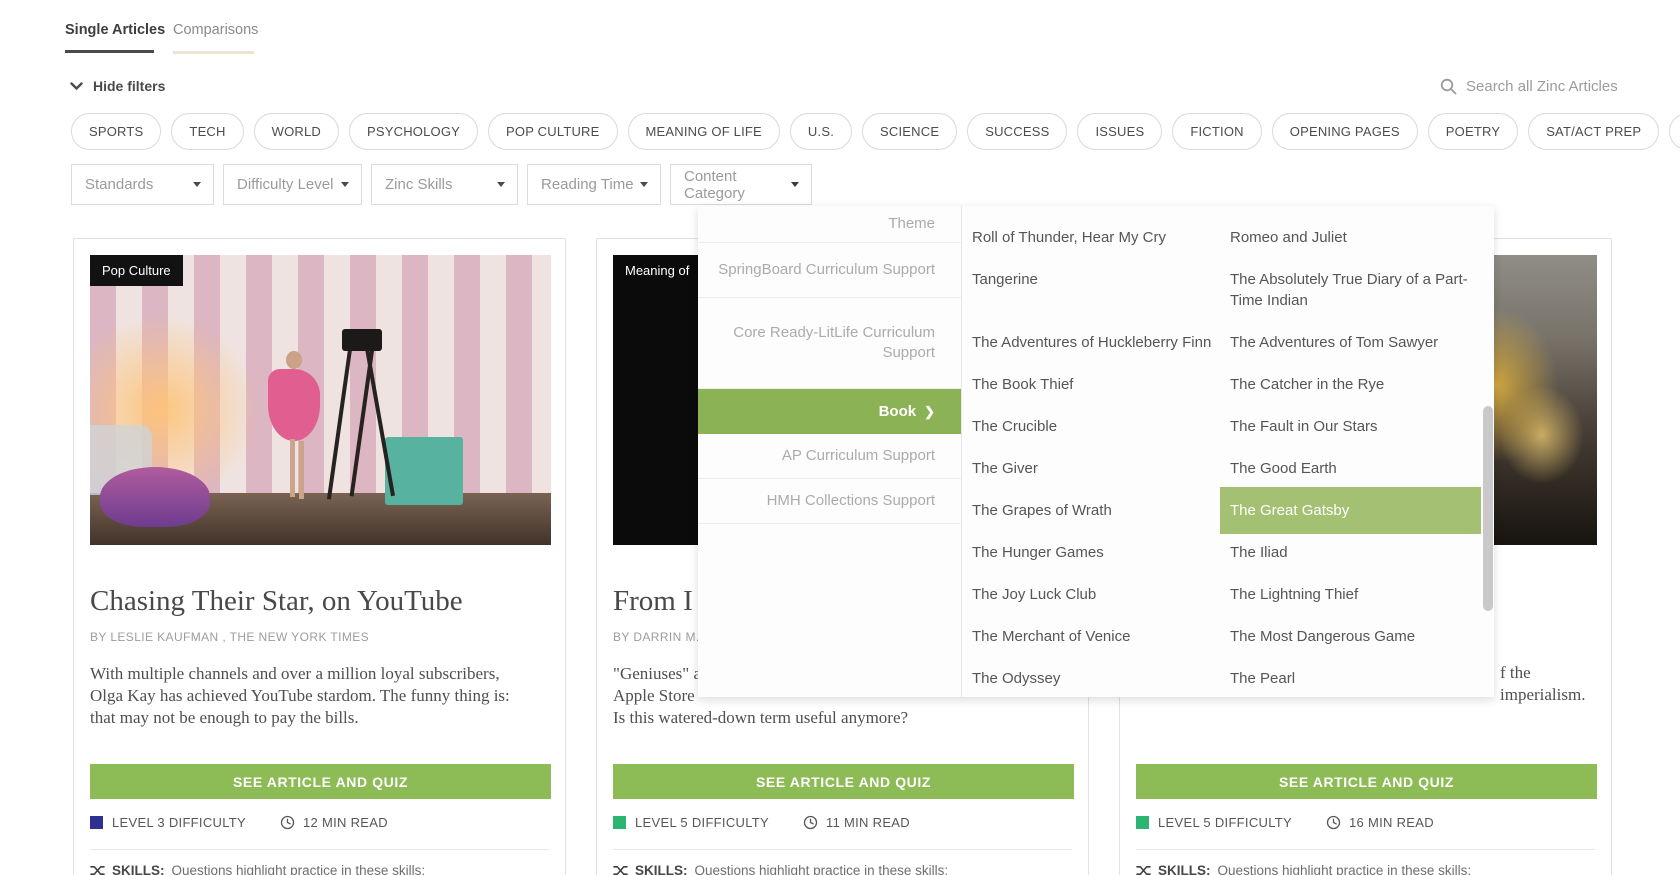  What do you see at coordinates (1101, 342) in the screenshot?
I see `book-option: The Adventures of Huckleberry Finn` at bounding box center [1101, 342].